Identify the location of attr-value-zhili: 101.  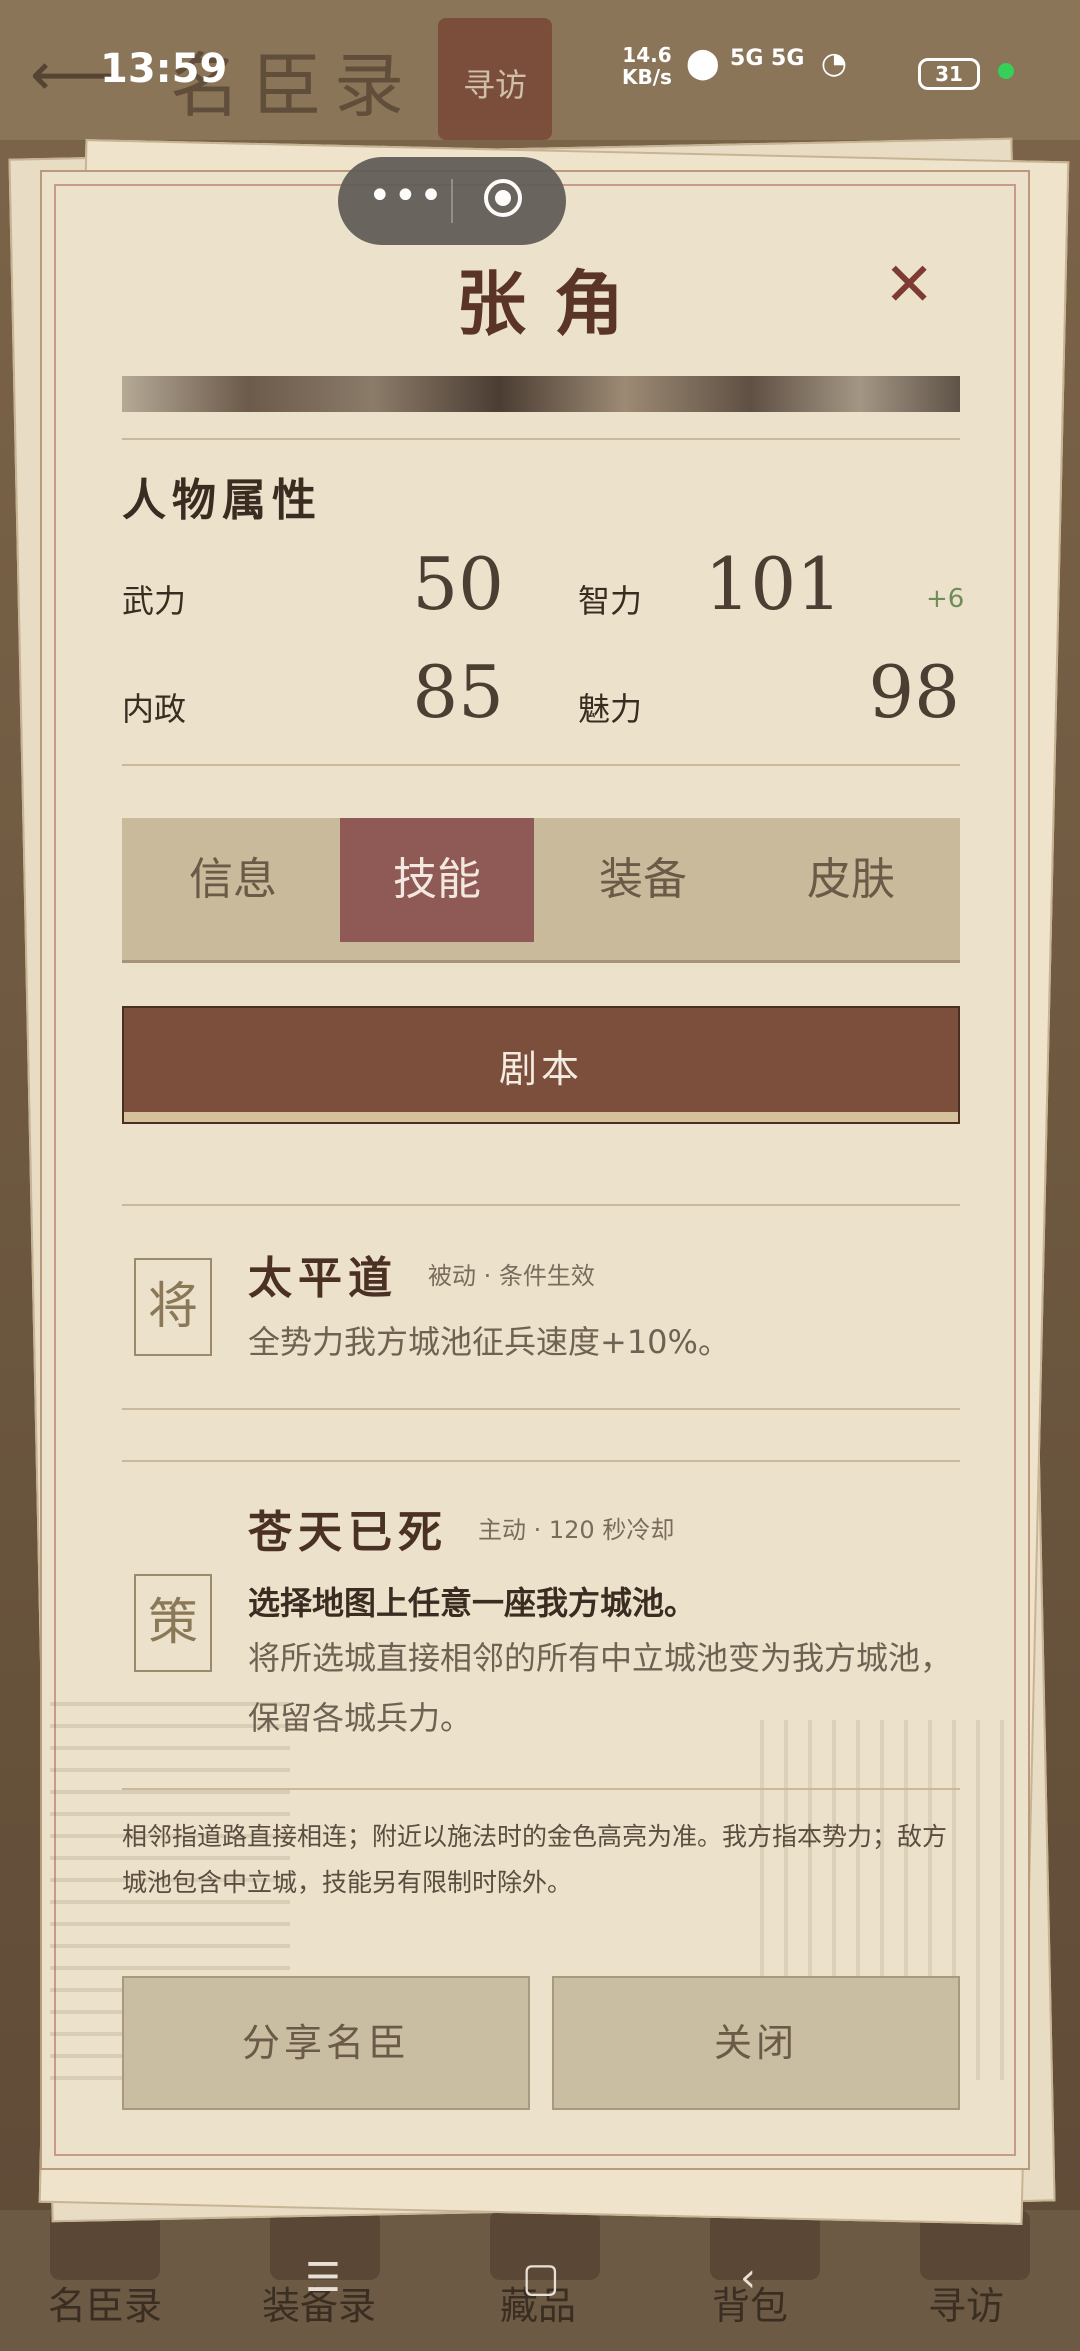
(773, 584).